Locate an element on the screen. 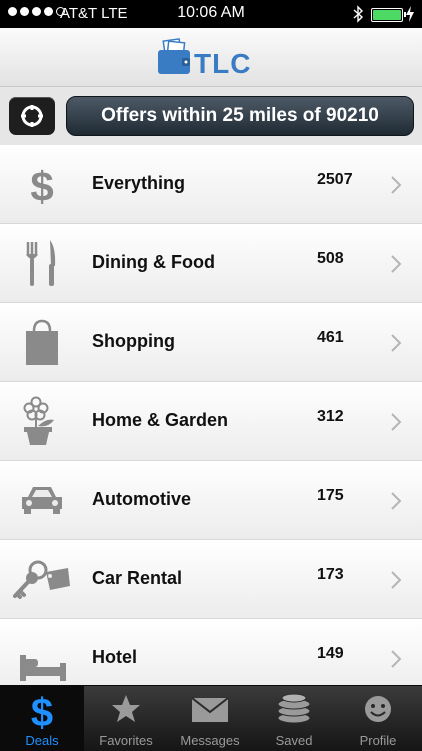 This screenshot has width=422, height=751. location-button is located at coordinates (32, 116).